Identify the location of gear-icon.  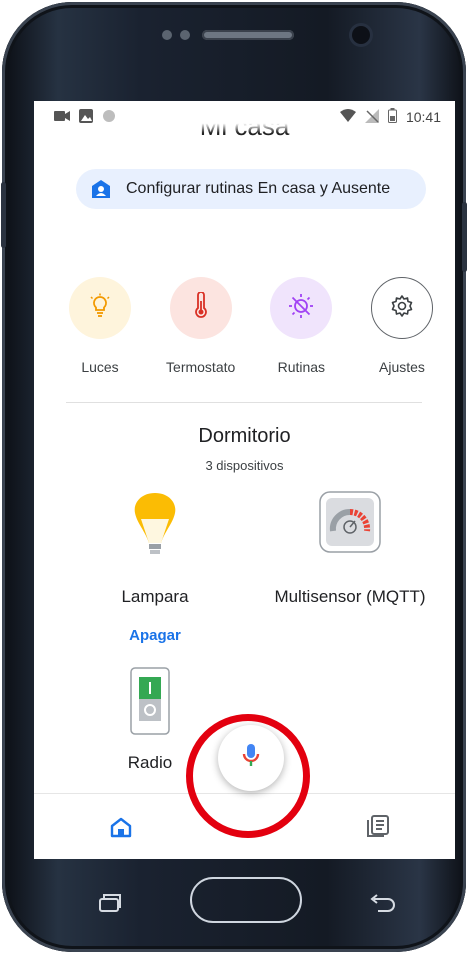
(402, 308).